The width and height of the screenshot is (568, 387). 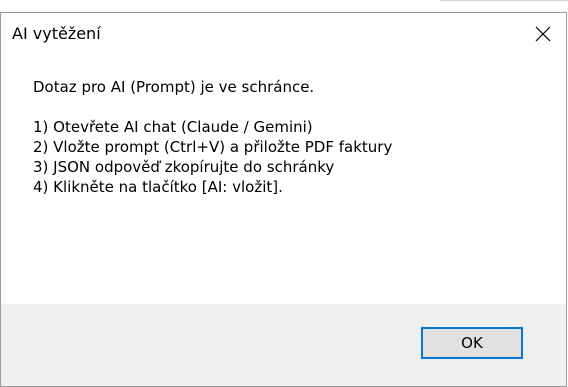 What do you see at coordinates (173, 127) in the screenshot?
I see `message-line-step-1: 1) Otevřete AI chat (Claude / Gemini)` at bounding box center [173, 127].